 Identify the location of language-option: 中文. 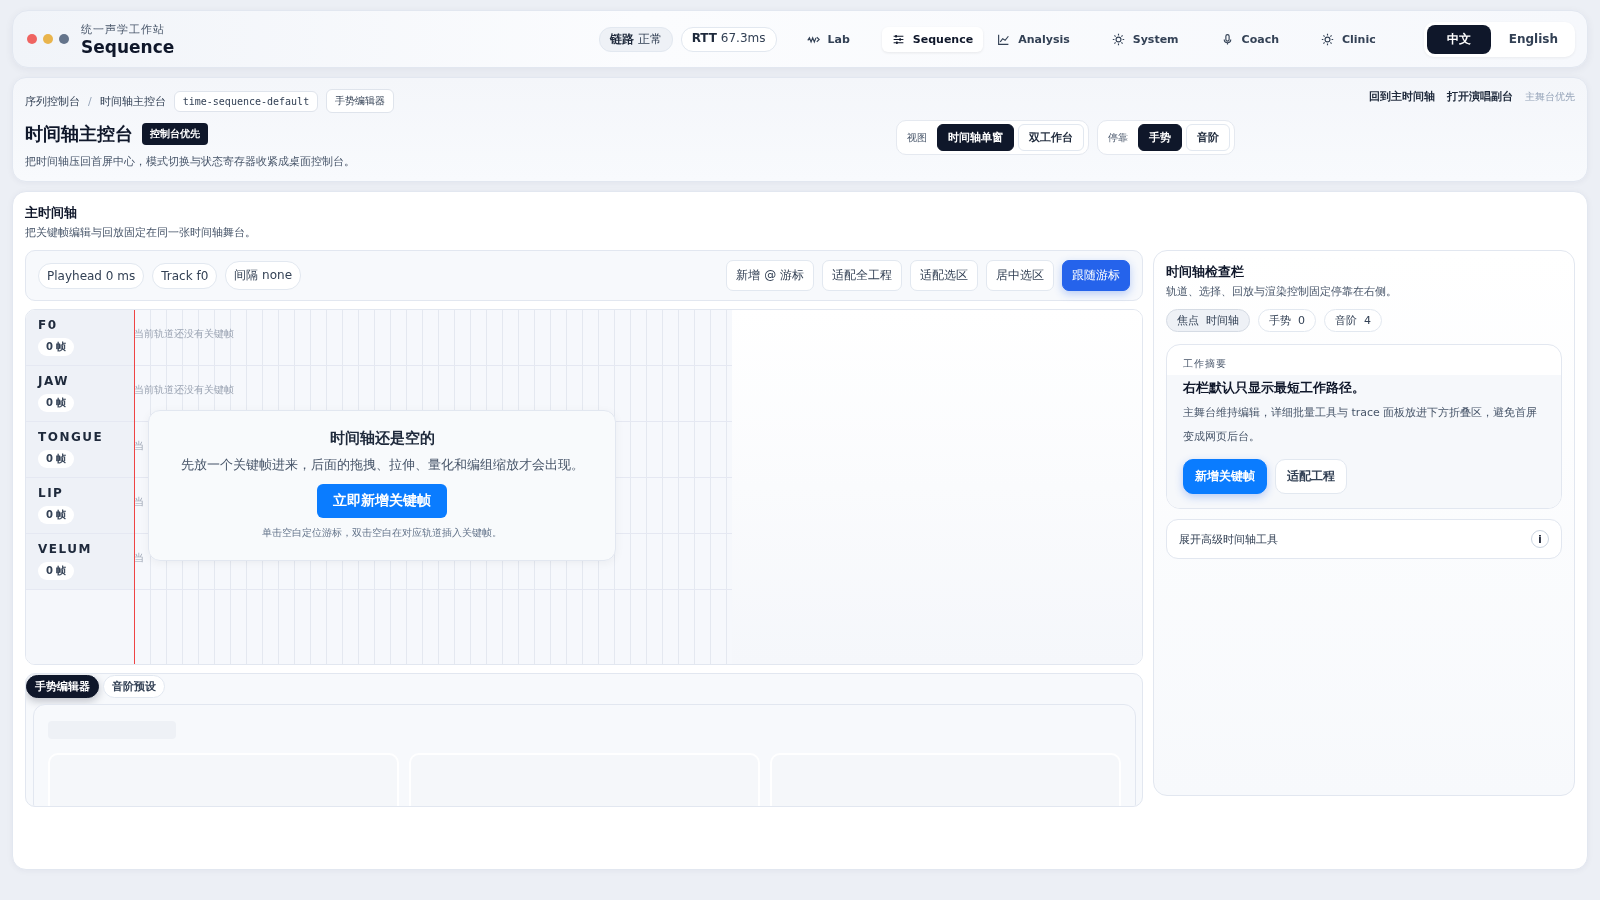
(1458, 39).